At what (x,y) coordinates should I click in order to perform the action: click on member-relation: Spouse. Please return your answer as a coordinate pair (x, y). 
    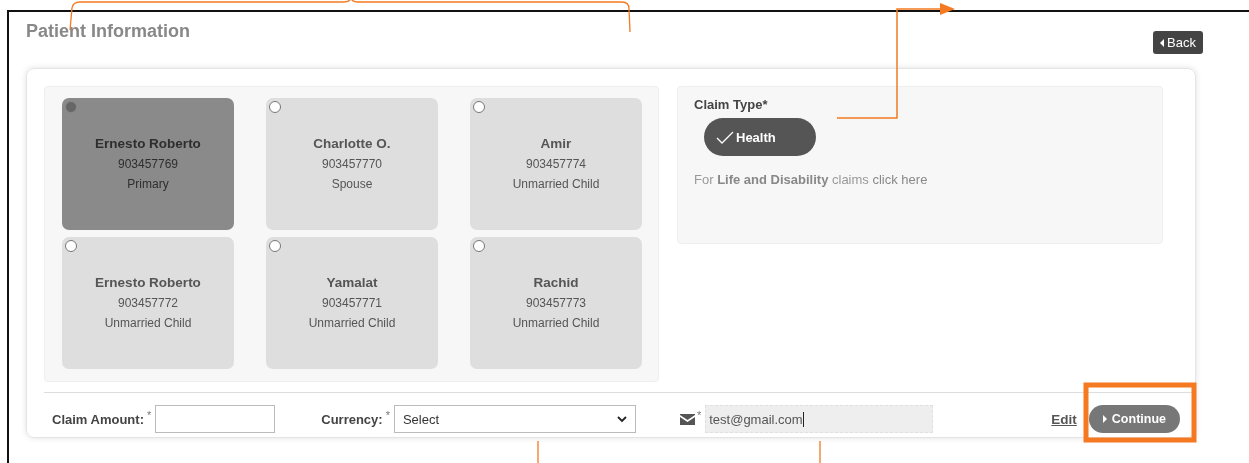
    Looking at the image, I should click on (352, 184).